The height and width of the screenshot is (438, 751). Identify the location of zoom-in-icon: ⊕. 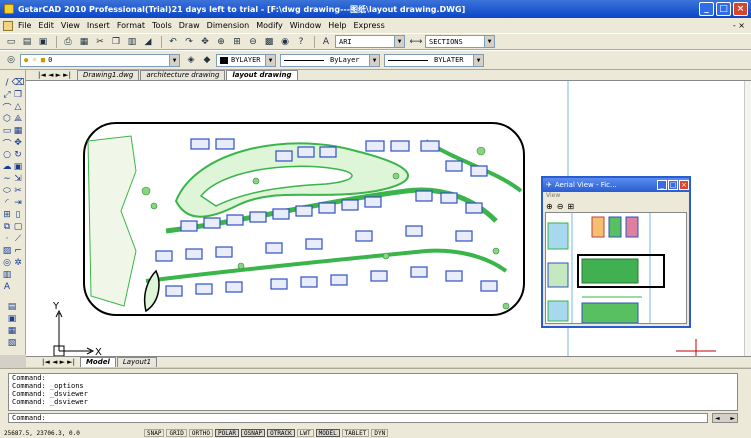
(549, 206).